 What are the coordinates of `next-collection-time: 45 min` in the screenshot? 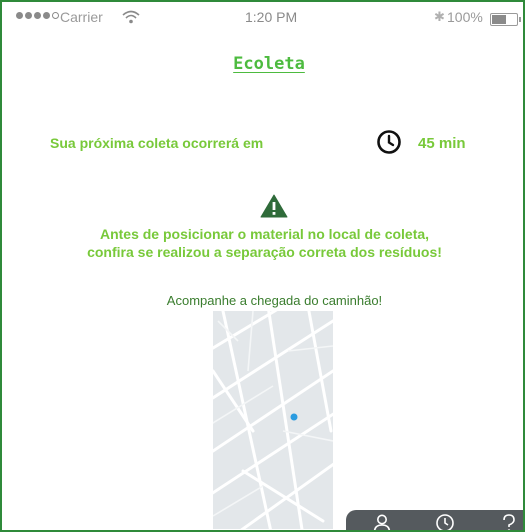 It's located at (442, 143).